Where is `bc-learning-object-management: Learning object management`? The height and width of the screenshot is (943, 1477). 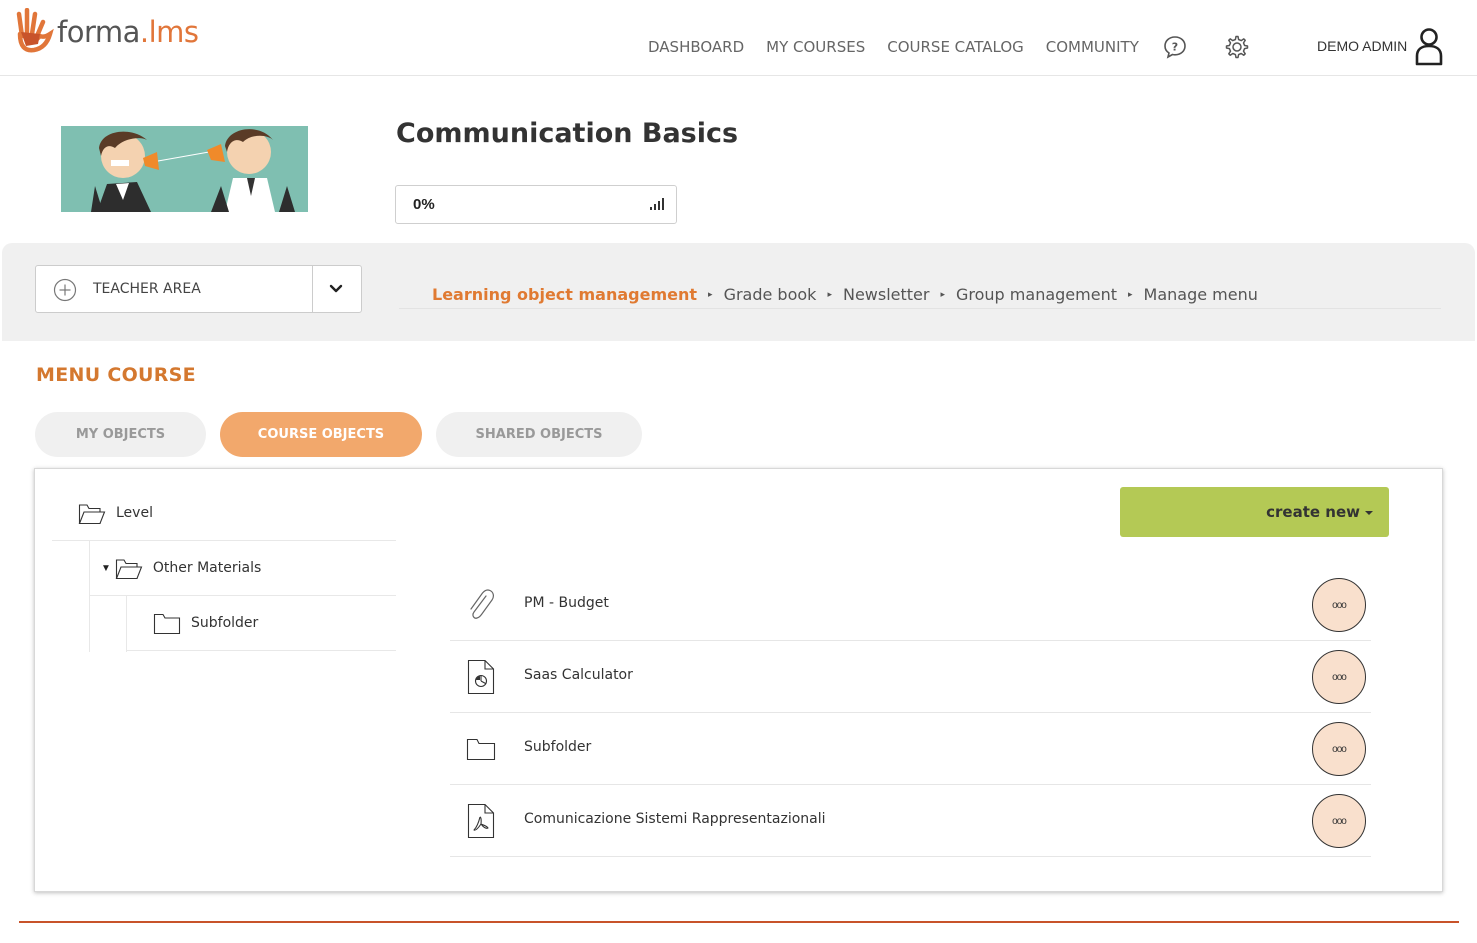
bc-learning-object-management: Learning object management is located at coordinates (564, 294).